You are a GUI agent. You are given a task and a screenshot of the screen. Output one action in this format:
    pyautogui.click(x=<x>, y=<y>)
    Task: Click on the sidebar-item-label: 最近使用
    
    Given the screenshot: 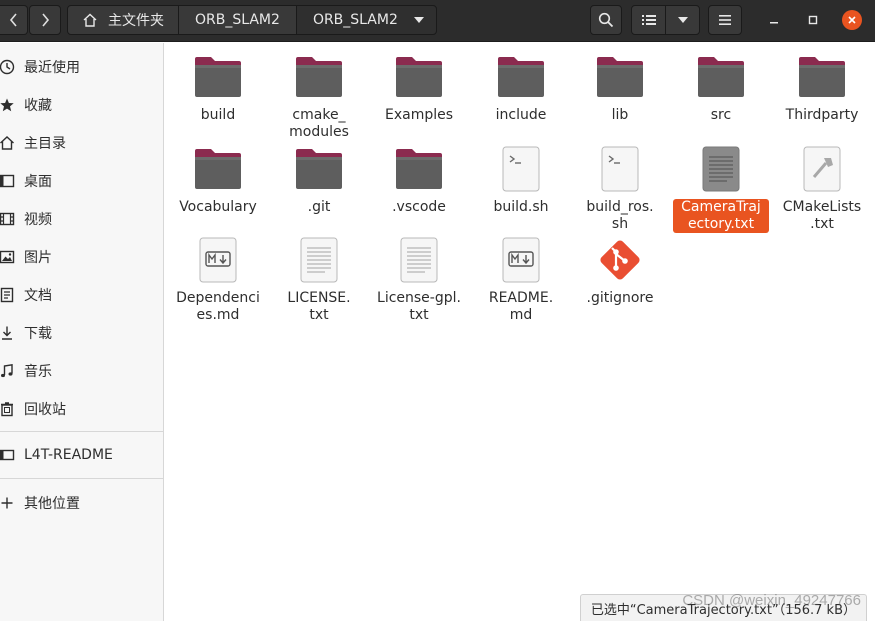 What is the action you would take?
    pyautogui.click(x=52, y=68)
    